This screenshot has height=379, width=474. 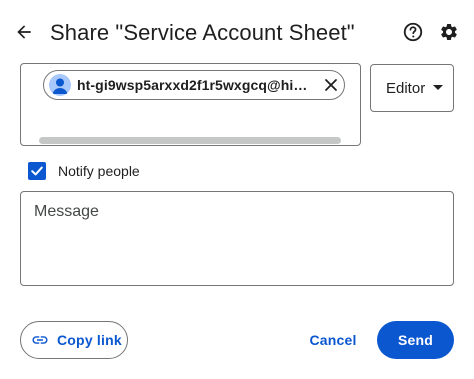 I want to click on notify-people-label: Notify people, so click(x=99, y=171).